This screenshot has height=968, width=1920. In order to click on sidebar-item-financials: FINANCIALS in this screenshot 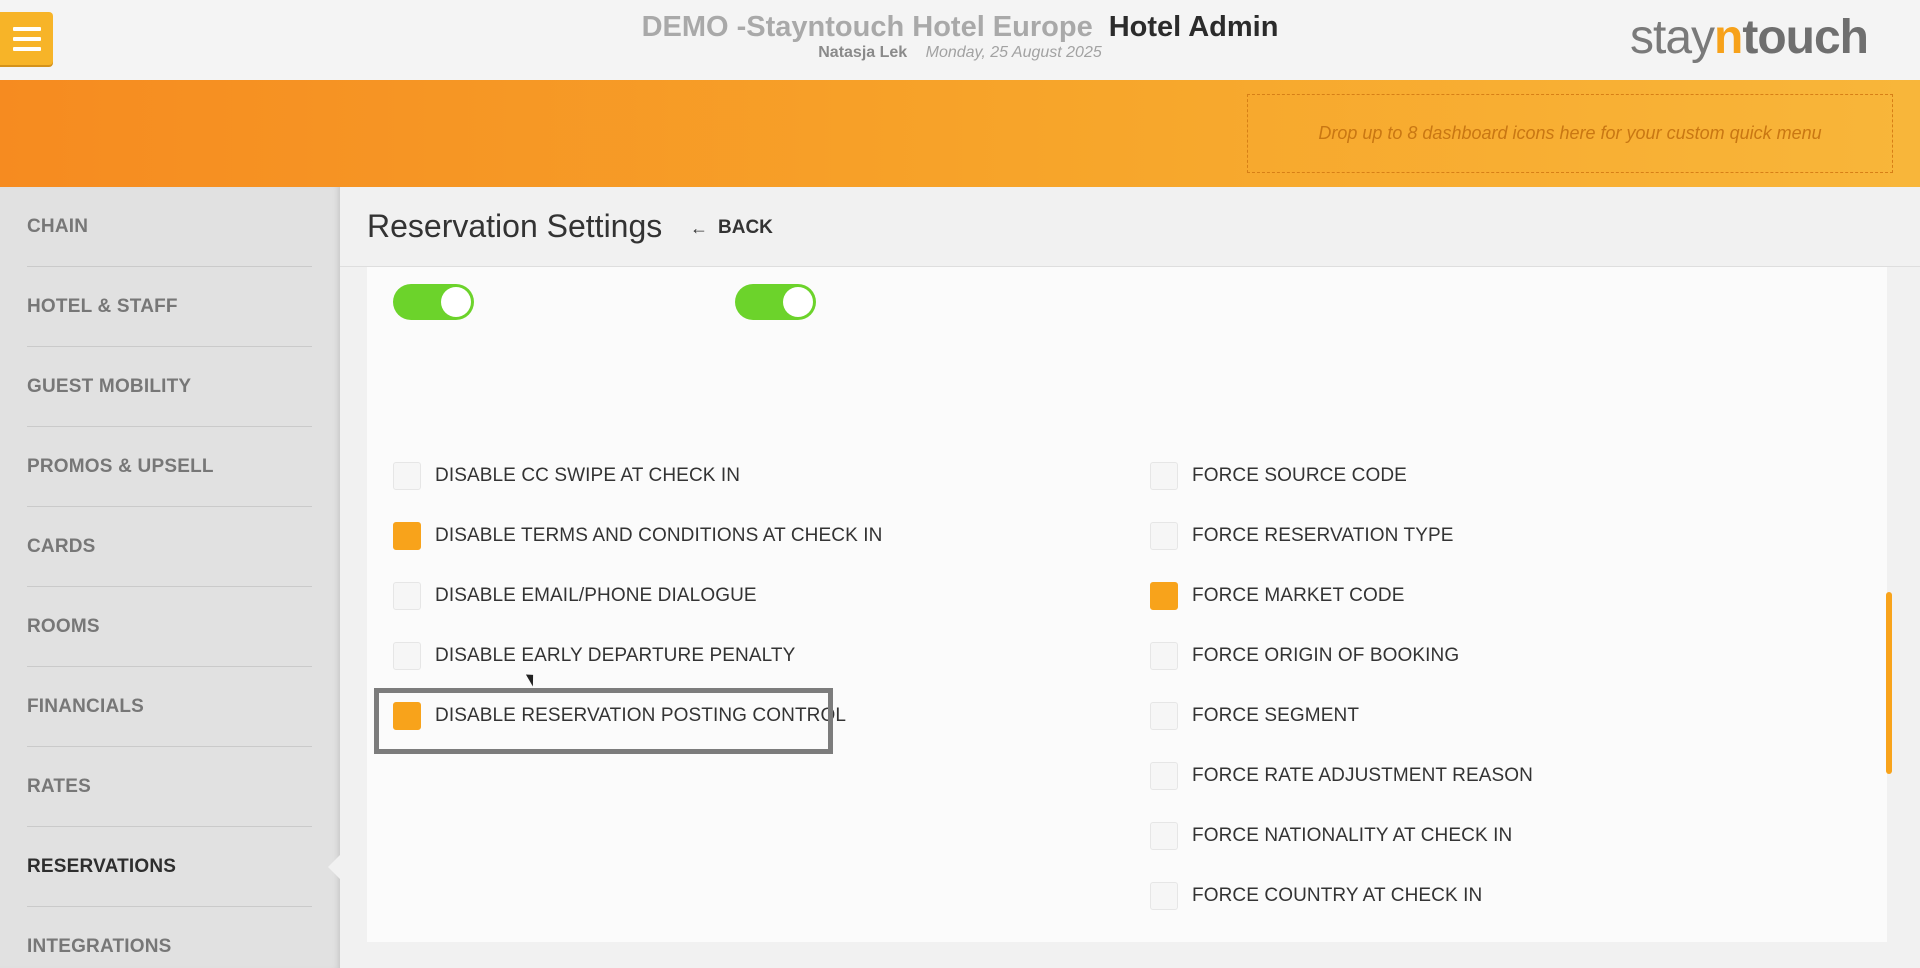, I will do `click(169, 707)`.